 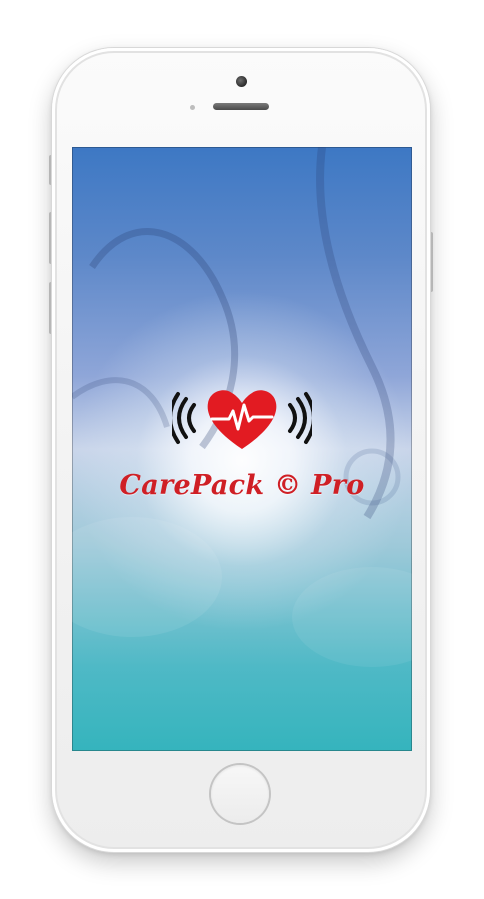 I want to click on heart-pulse-signal-icon, so click(x=242, y=419).